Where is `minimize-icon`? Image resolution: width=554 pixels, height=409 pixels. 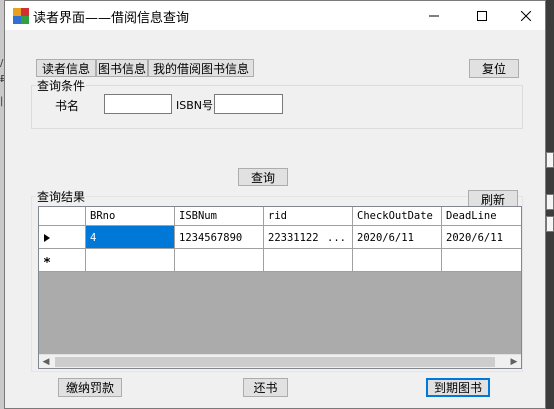
minimize-icon is located at coordinates (434, 15).